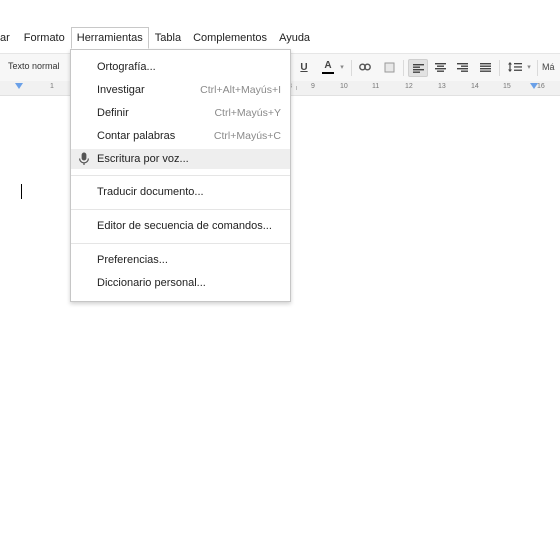 The height and width of the screenshot is (560, 560). I want to click on ruler-number: 11, so click(376, 86).